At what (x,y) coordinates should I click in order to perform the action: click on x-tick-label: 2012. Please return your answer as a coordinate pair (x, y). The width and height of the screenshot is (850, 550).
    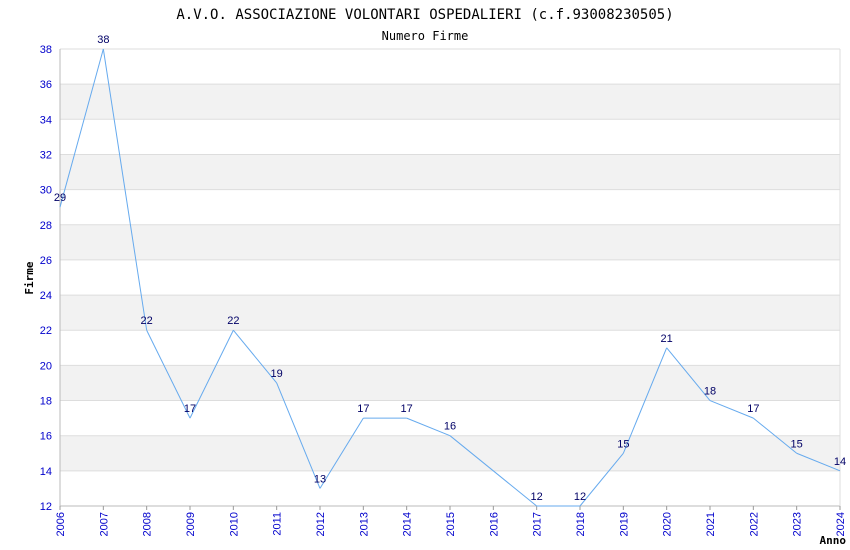
    Looking at the image, I should click on (321, 524).